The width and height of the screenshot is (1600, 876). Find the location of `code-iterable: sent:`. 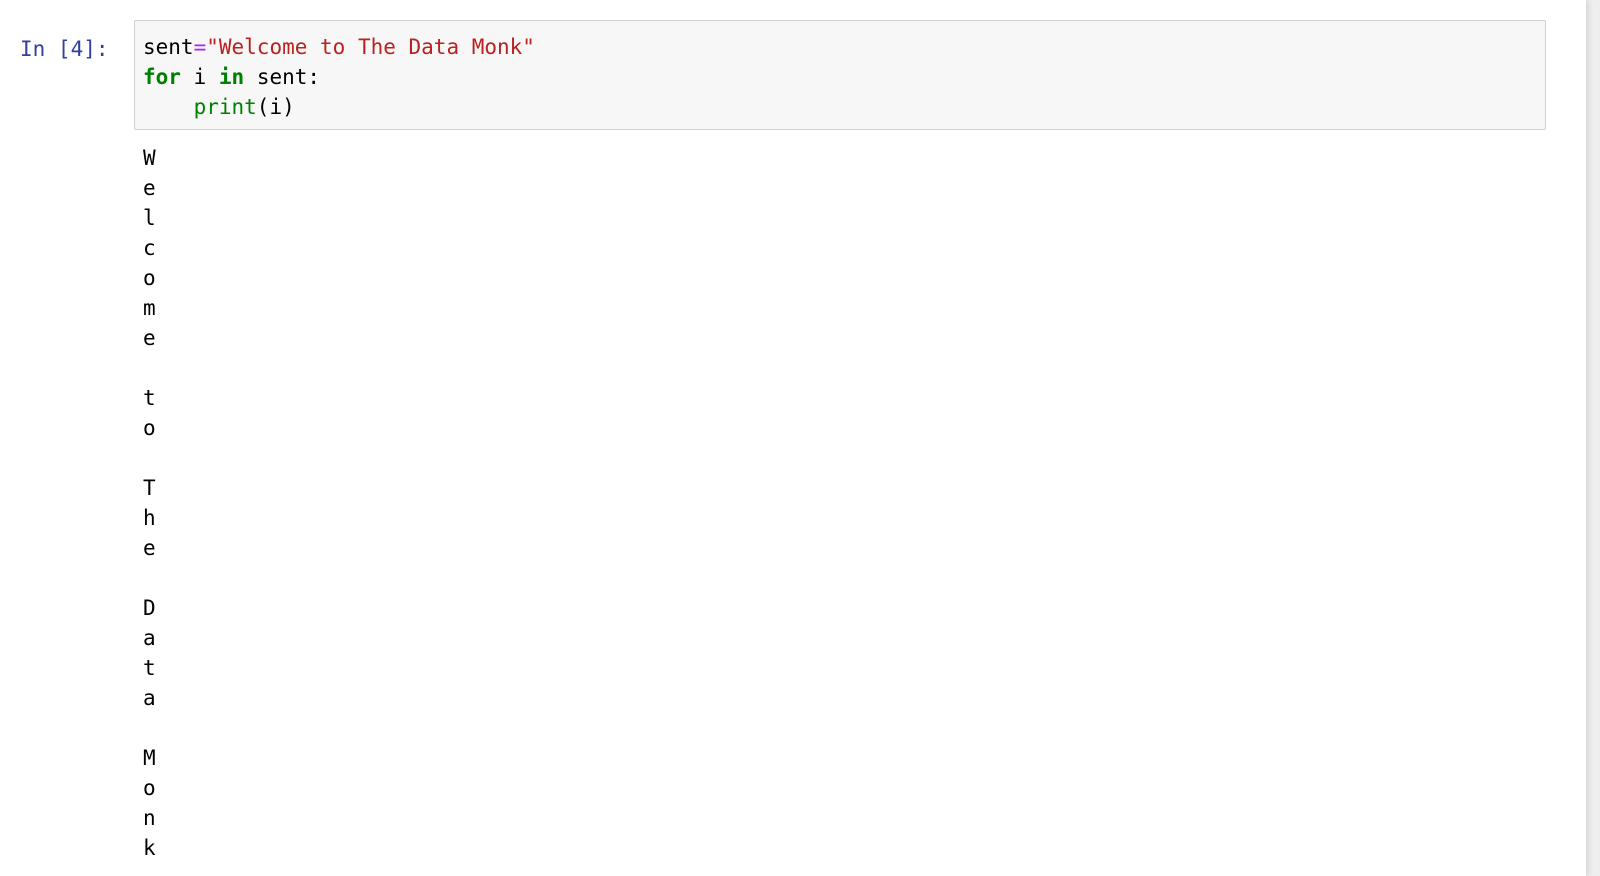

code-iterable: sent: is located at coordinates (282, 77).